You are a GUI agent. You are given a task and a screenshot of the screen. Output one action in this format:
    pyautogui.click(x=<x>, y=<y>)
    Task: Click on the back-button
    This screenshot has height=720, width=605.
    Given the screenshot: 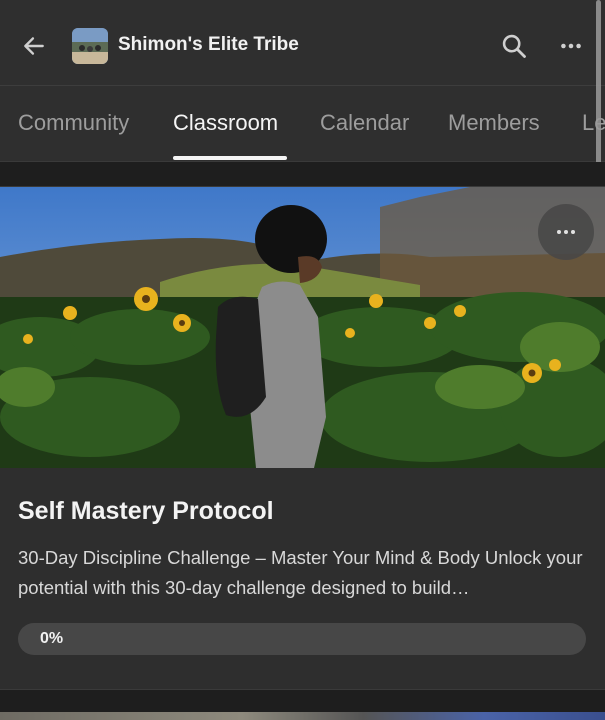 What is the action you would take?
    pyautogui.click(x=34, y=46)
    